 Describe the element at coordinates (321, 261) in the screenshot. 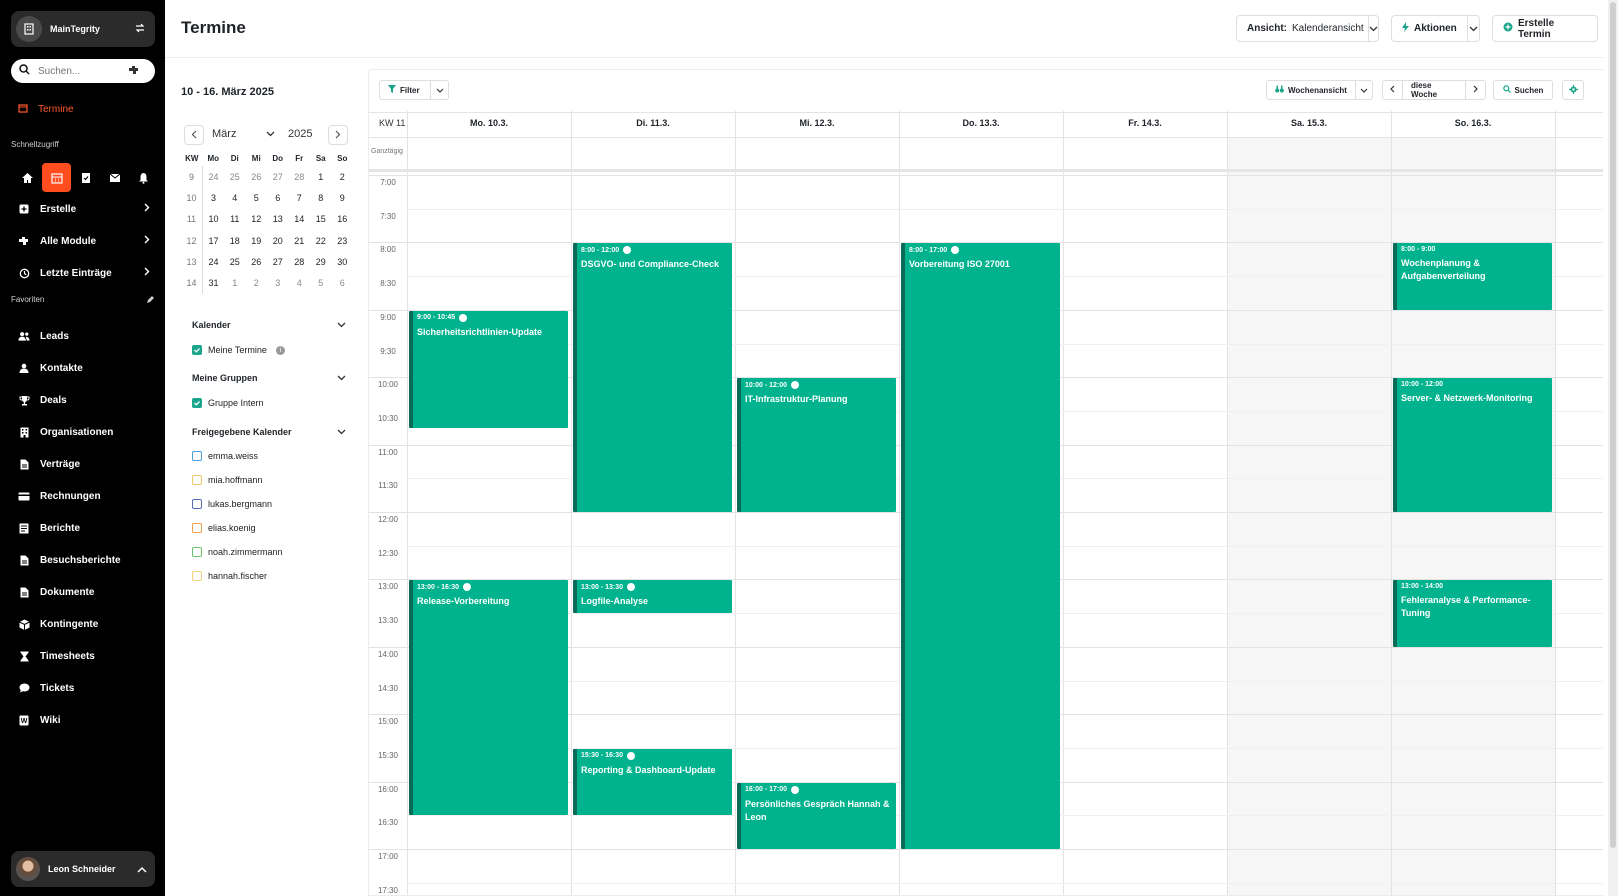

I see `mini-calendar-day: 29` at that location.